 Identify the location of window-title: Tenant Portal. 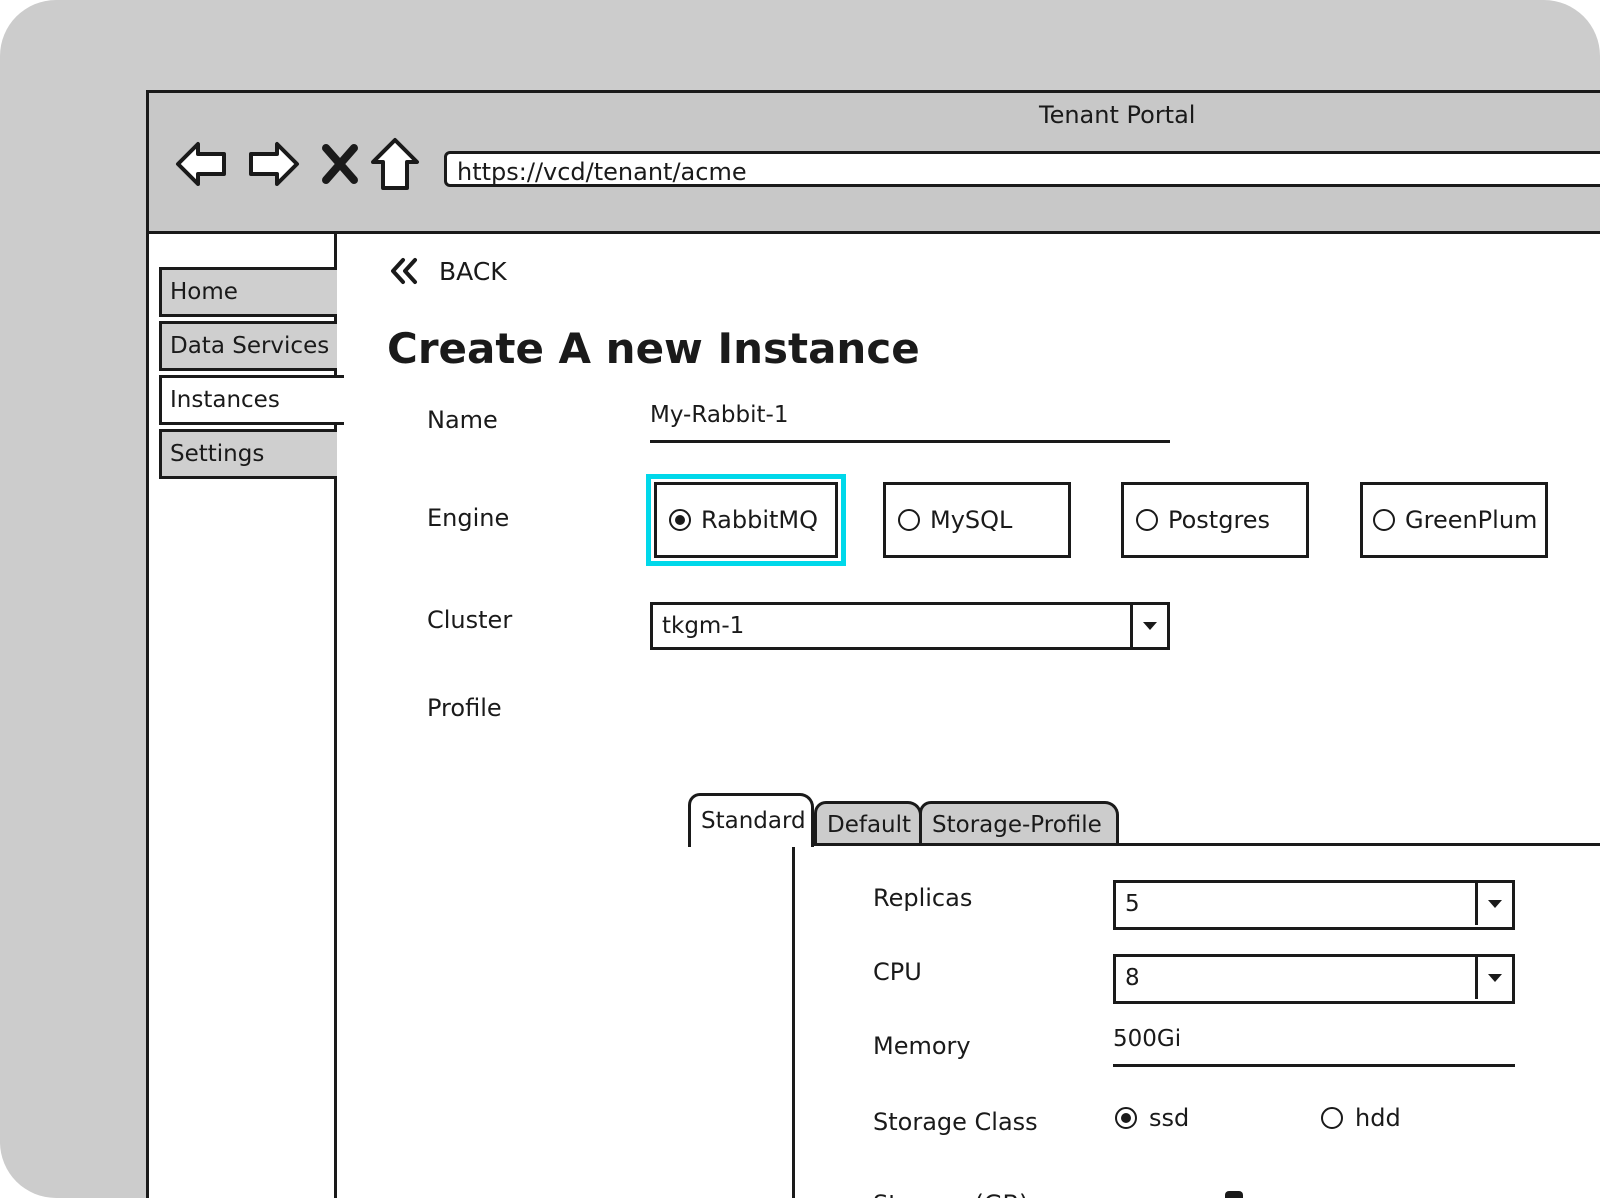
(1117, 115).